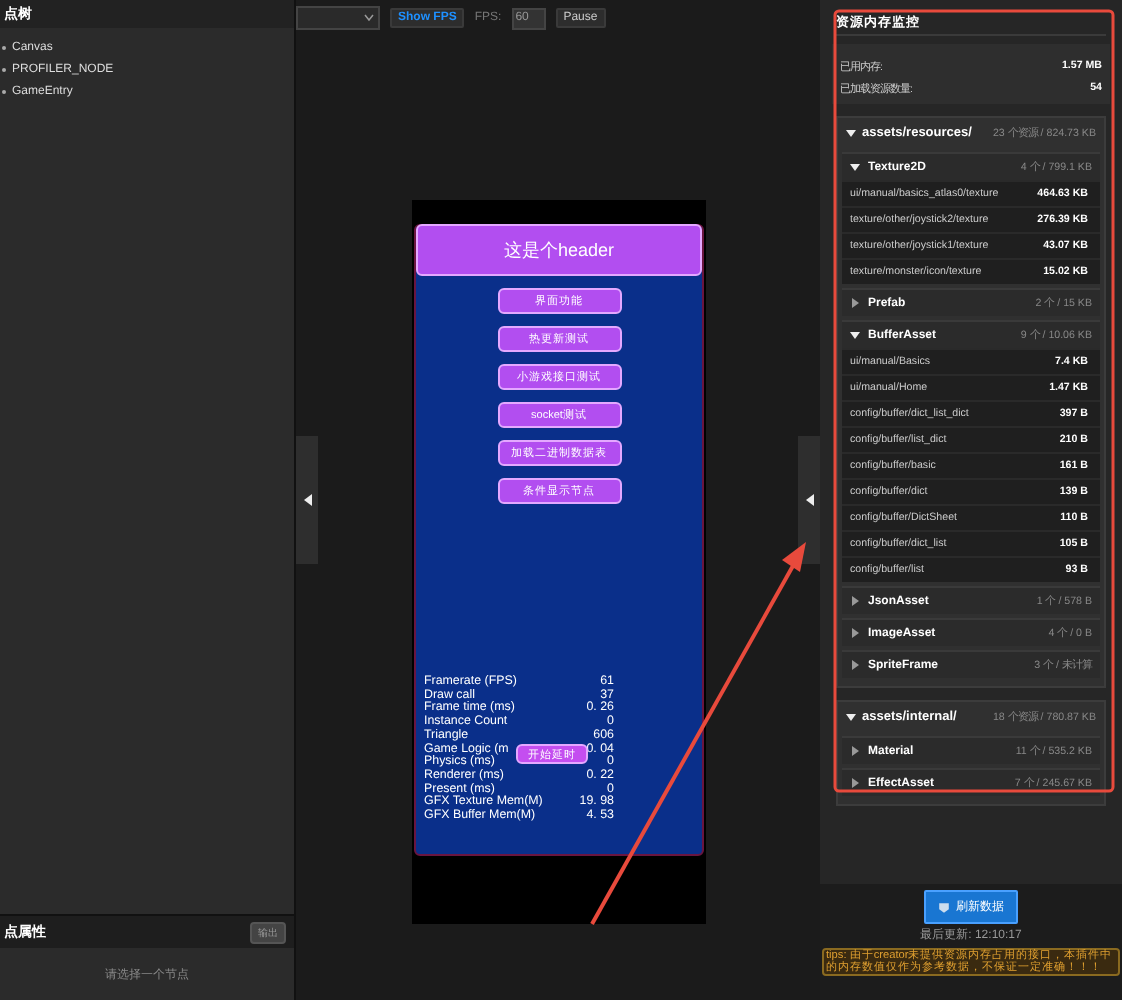 Image resolution: width=1122 pixels, height=1000 pixels. Describe the element at coordinates (944, 907) in the screenshot. I see `shield-icon` at that location.